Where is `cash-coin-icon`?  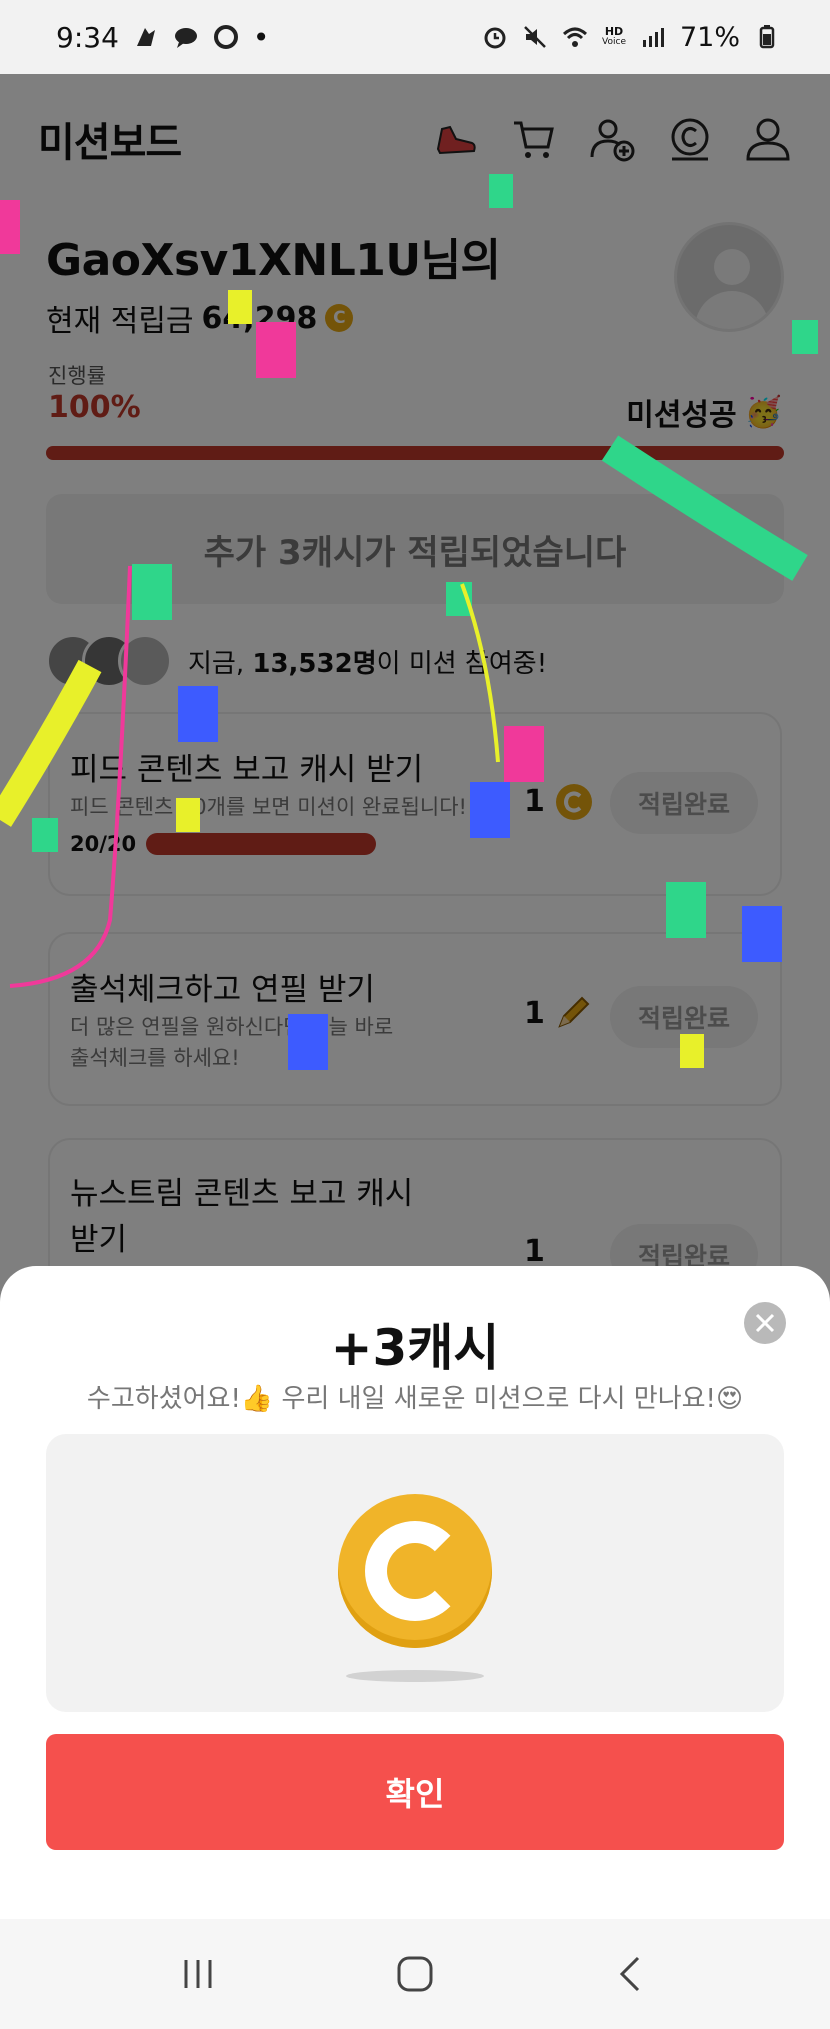
cash-coin-icon is located at coordinates (415, 1571).